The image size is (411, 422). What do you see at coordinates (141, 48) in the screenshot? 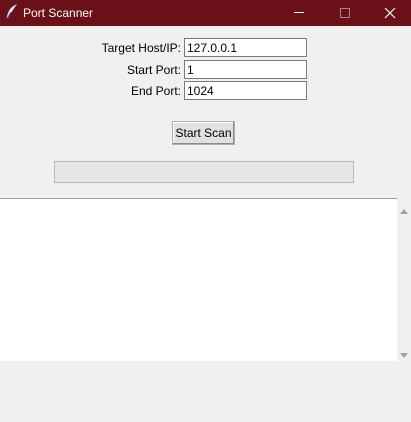
I see `host-label: Target Host/IP:` at bounding box center [141, 48].